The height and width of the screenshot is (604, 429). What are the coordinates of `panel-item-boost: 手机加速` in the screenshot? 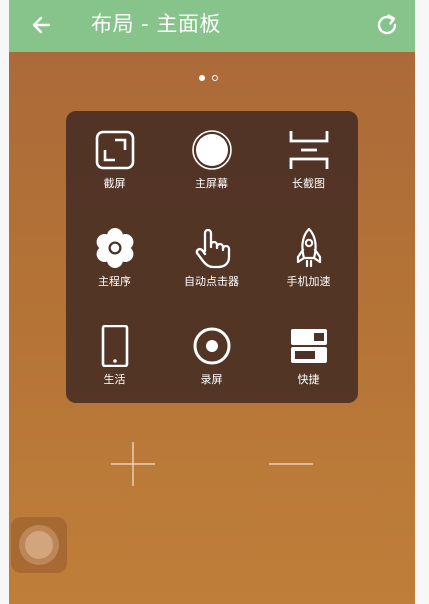 It's located at (308, 257).